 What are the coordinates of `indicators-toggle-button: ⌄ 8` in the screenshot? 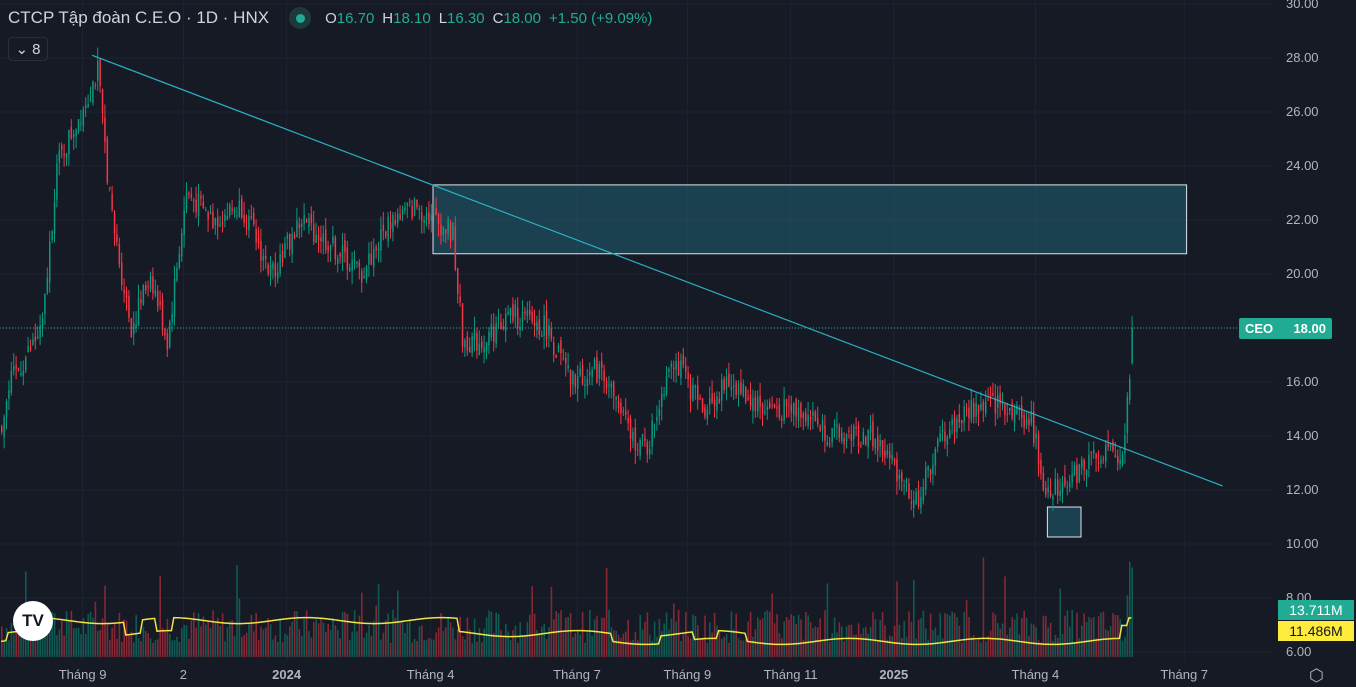 It's located at (28, 49).